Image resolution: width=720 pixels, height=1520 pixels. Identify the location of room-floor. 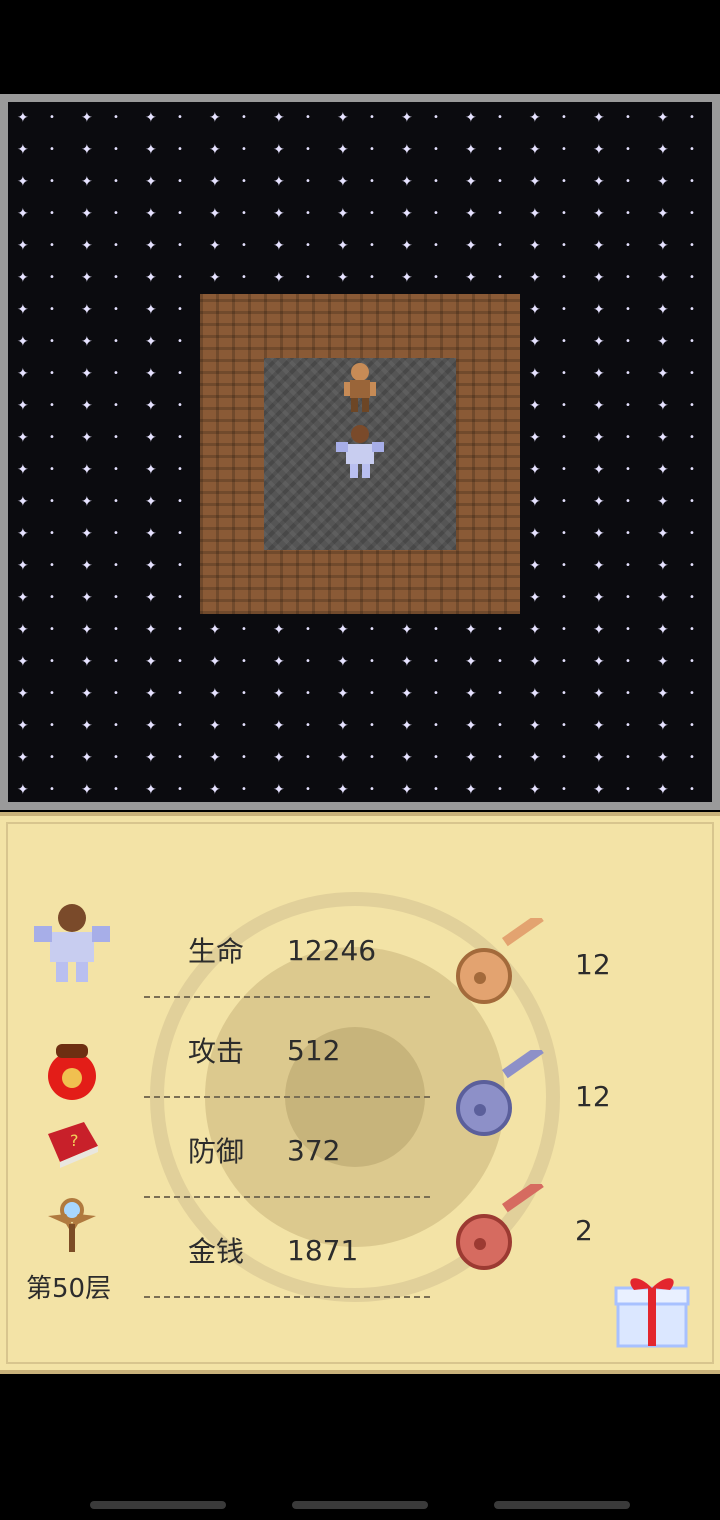
(360, 454).